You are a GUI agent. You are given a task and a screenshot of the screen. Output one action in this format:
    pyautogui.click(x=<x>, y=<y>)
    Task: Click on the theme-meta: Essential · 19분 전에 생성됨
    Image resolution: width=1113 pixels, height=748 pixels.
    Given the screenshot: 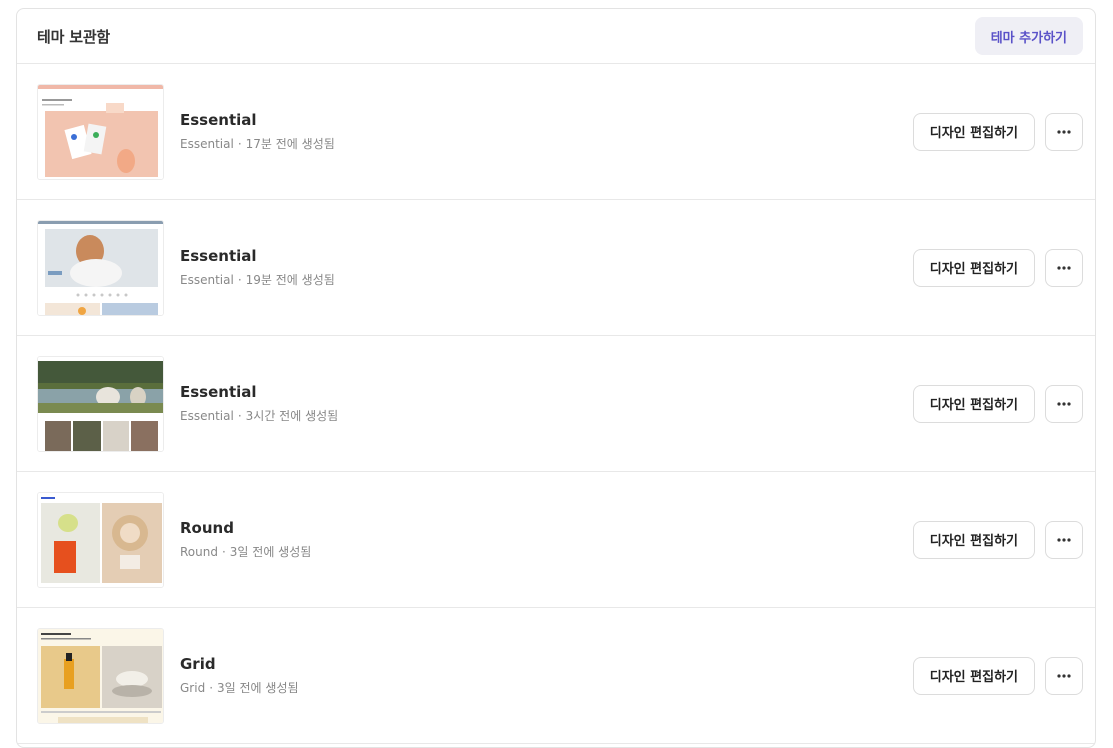 What is the action you would take?
    pyautogui.click(x=257, y=280)
    